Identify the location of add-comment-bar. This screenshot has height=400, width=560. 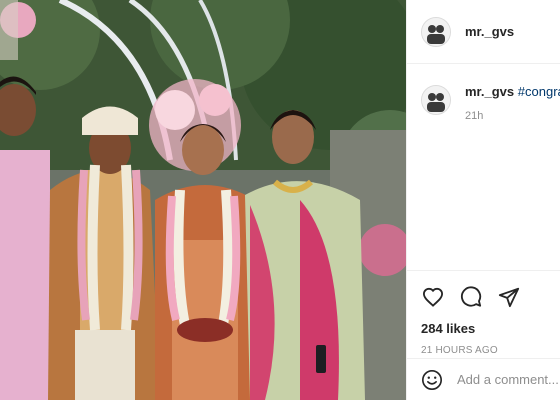
(483, 379).